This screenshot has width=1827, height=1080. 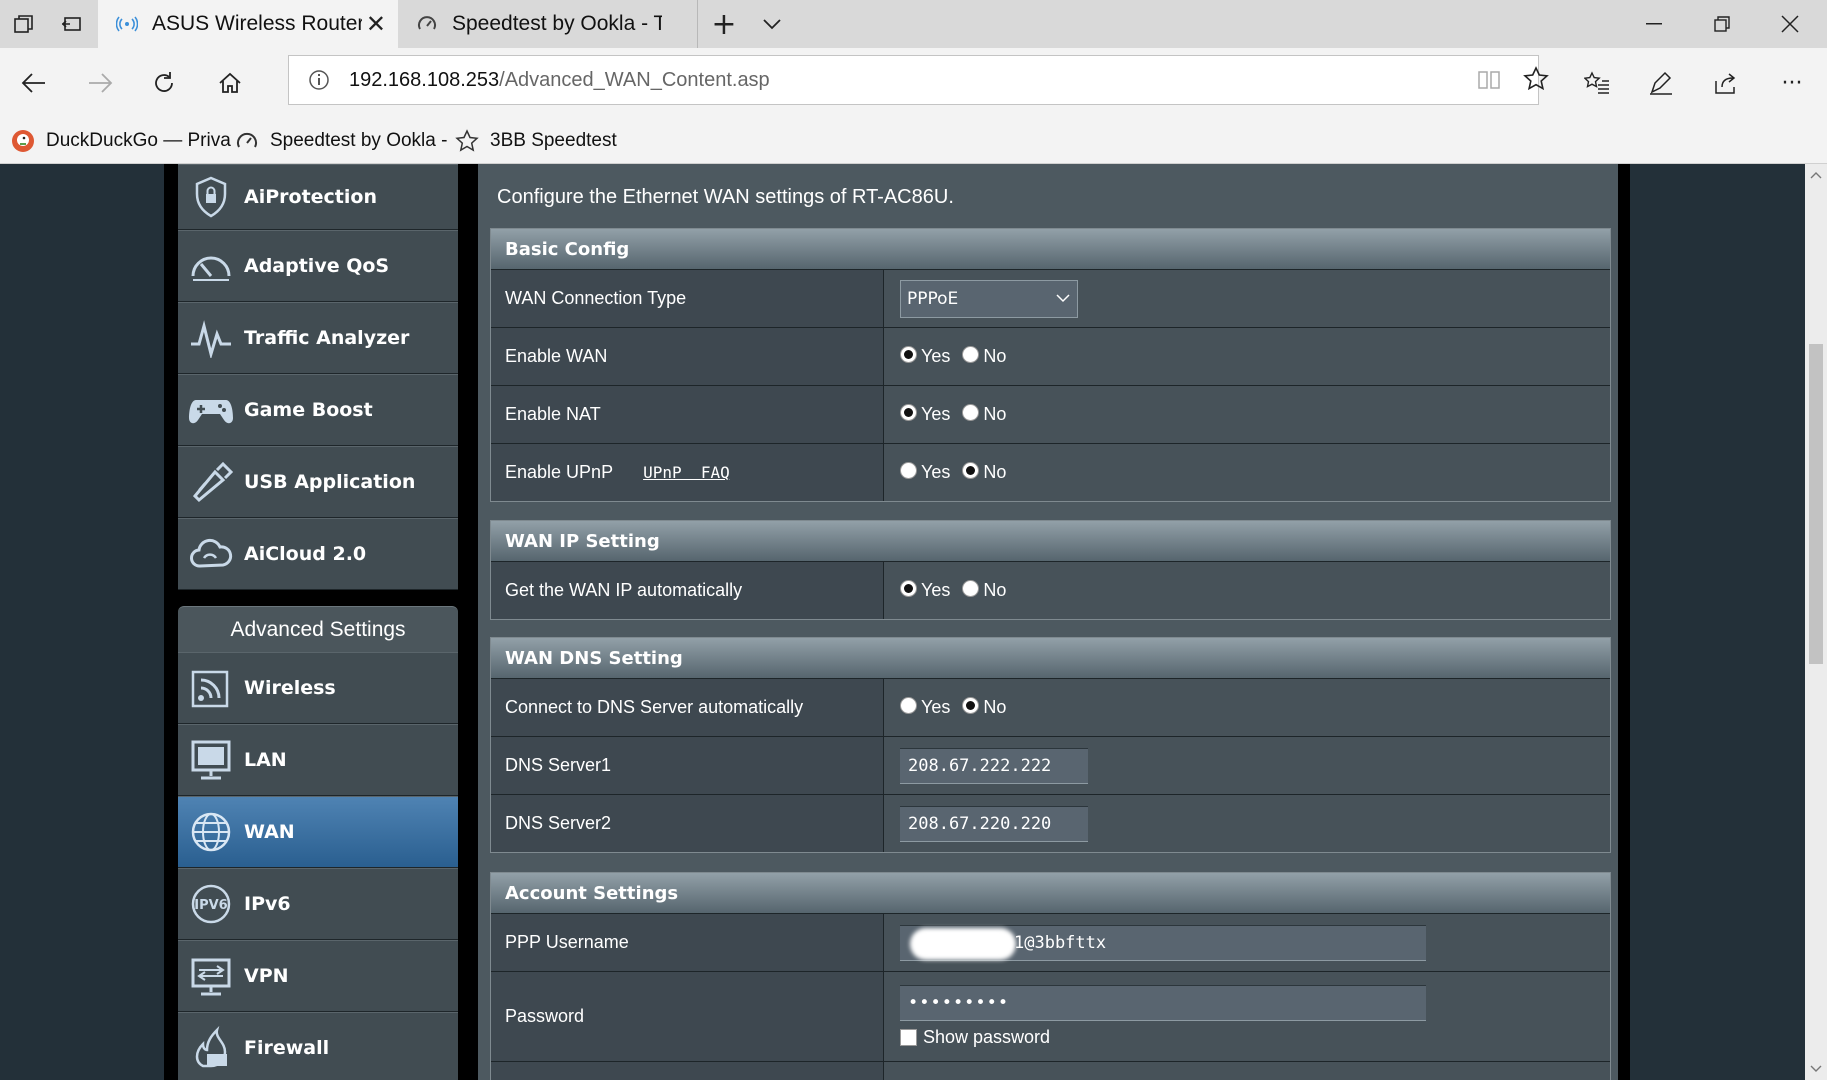 I want to click on section-title: WAN IP Setting, so click(x=1050, y=541).